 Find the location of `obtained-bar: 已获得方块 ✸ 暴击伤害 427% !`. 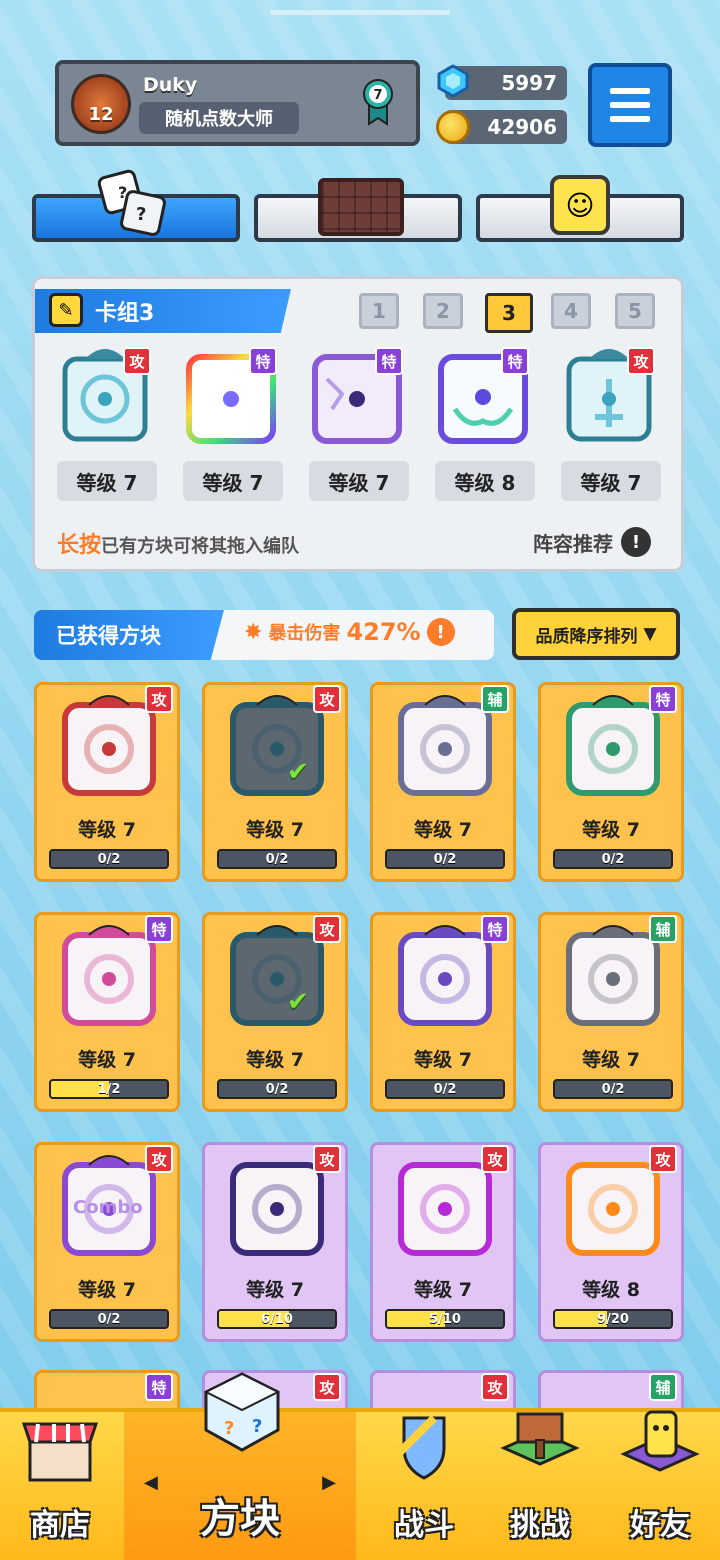

obtained-bar: 已获得方块 ✸ 暴击伤害 427% ! is located at coordinates (264, 635).